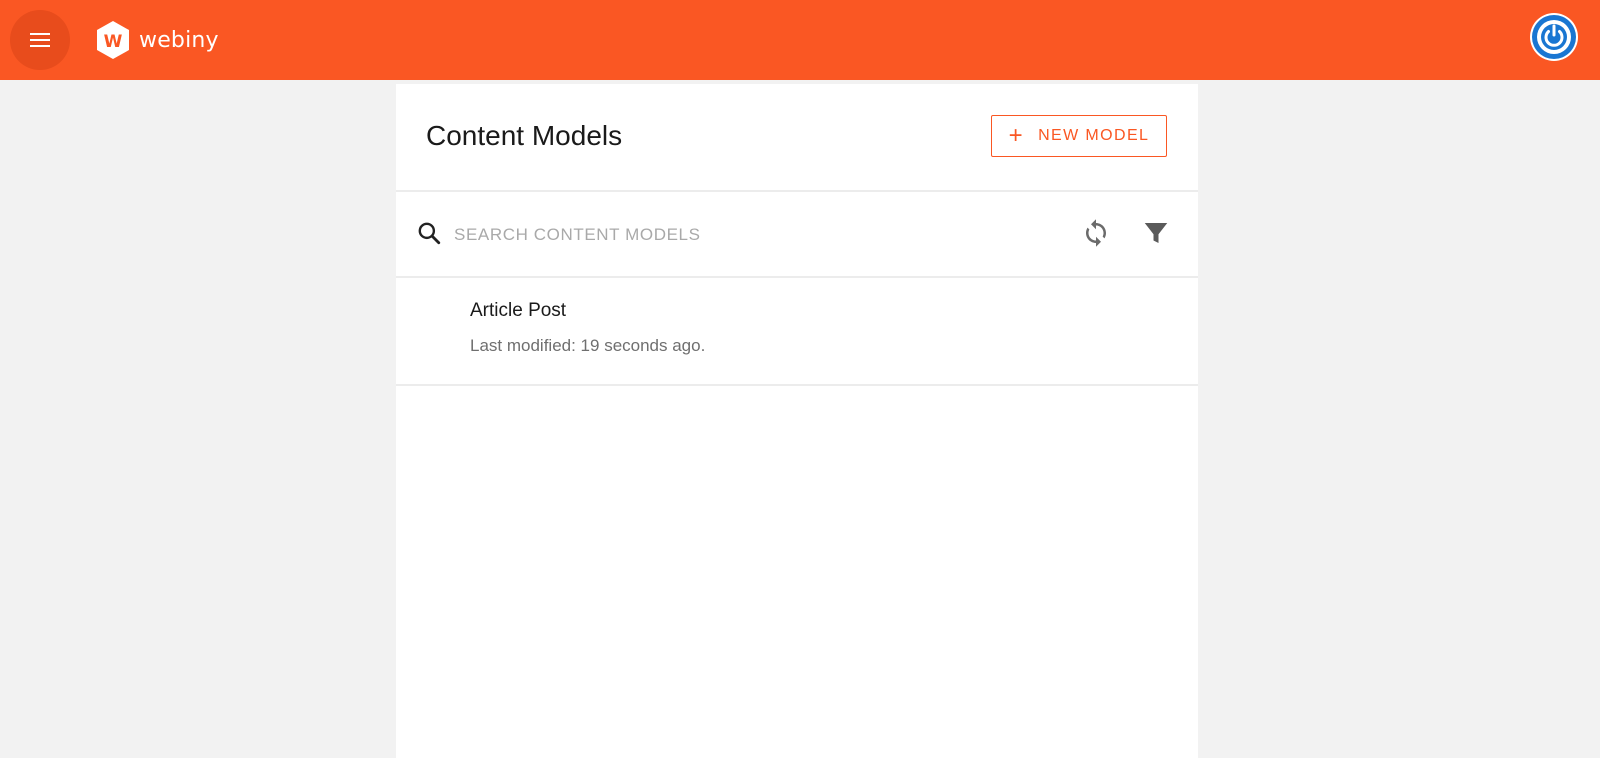 The image size is (1600, 758). I want to click on logo-text: webiny, so click(179, 40).